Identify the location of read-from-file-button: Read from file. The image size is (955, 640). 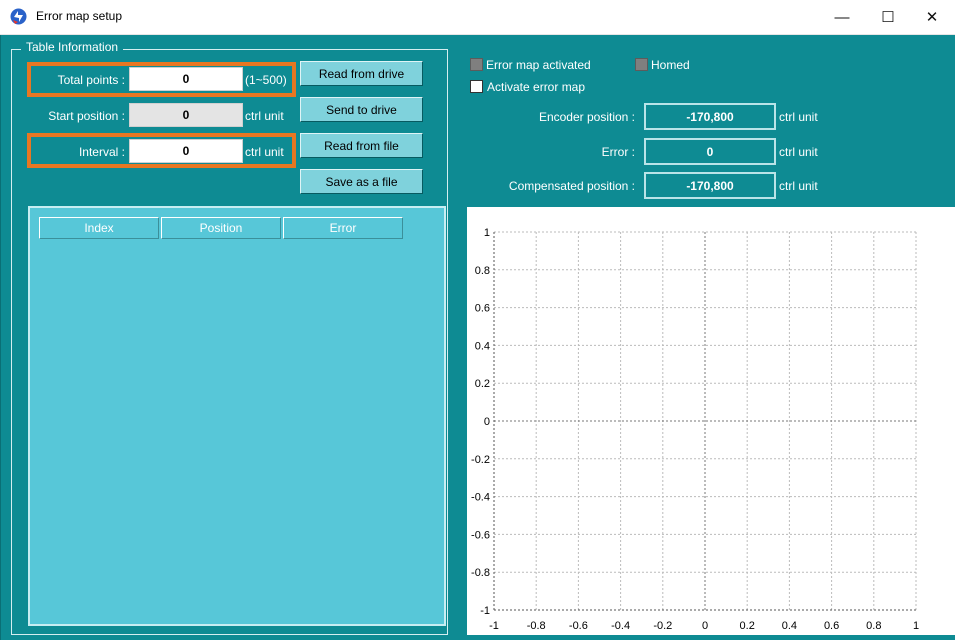
(361, 145).